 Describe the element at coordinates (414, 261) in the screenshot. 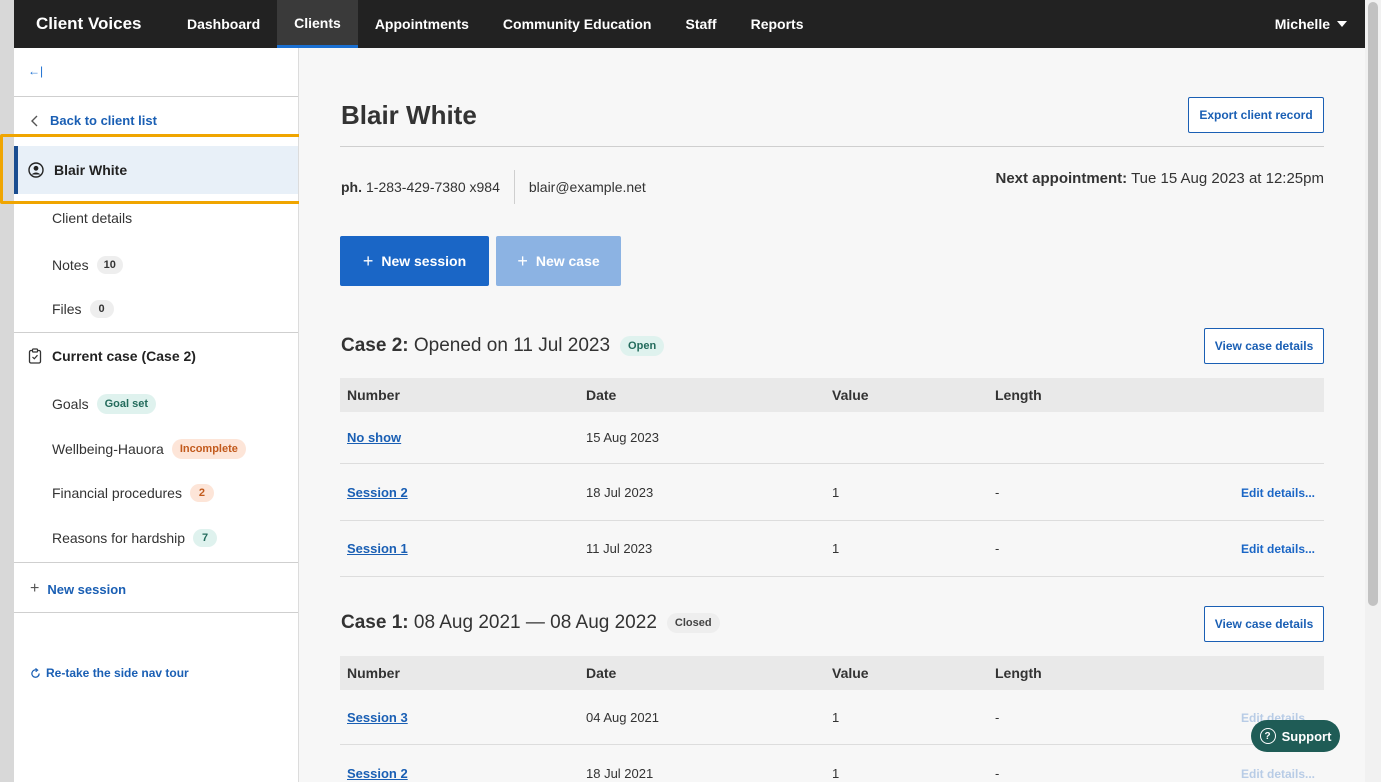

I see `new-session-button: + New session` at that location.